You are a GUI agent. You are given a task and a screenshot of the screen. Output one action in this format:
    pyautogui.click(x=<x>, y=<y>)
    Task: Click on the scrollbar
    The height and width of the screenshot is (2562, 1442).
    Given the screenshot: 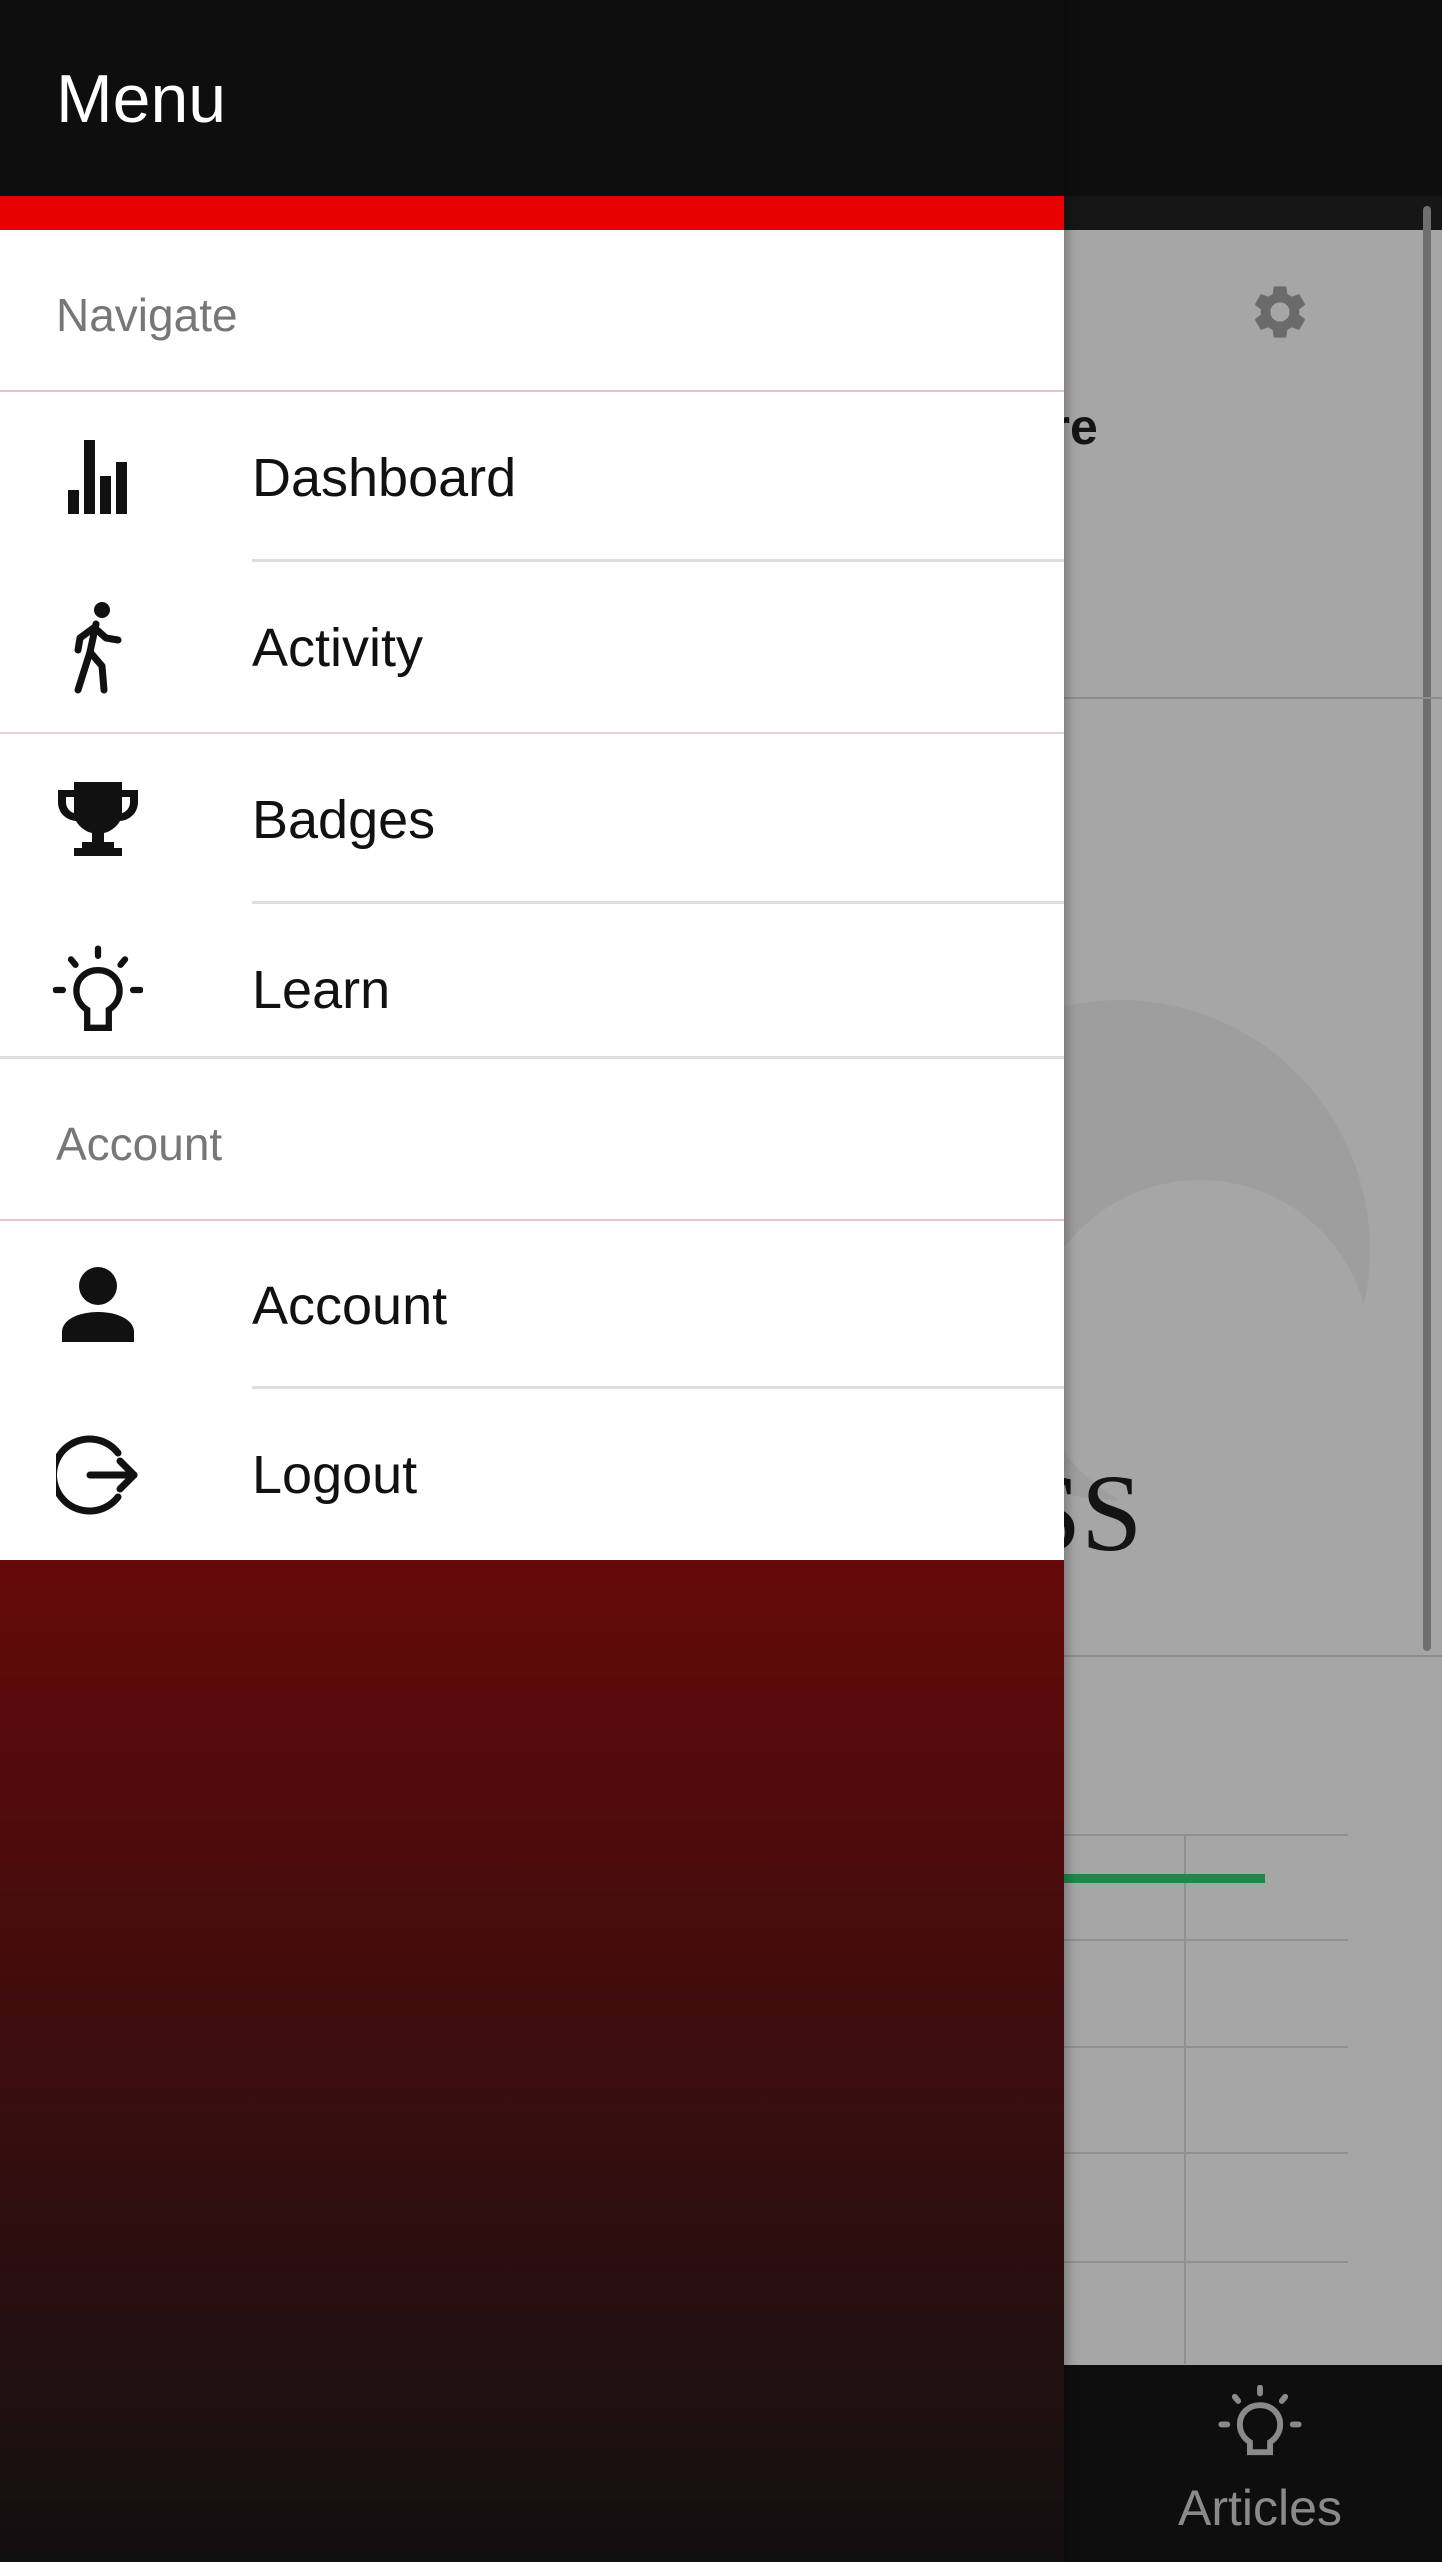 What is the action you would take?
    pyautogui.click(x=1427, y=928)
    